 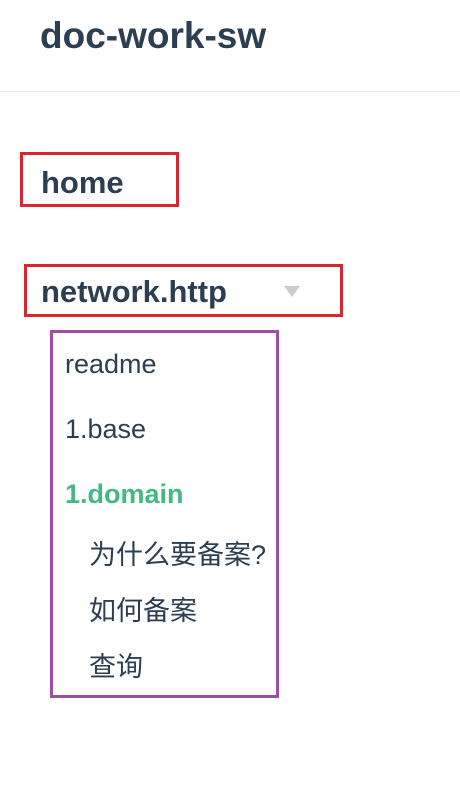 I want to click on nav-section-network-http: network.http, so click(x=183, y=290).